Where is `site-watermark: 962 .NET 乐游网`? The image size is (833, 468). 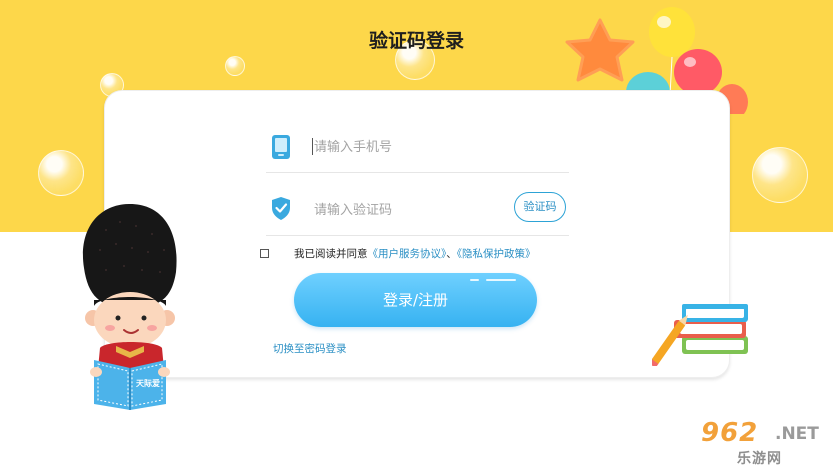 site-watermark: 962 .NET 乐游网 is located at coordinates (763, 443).